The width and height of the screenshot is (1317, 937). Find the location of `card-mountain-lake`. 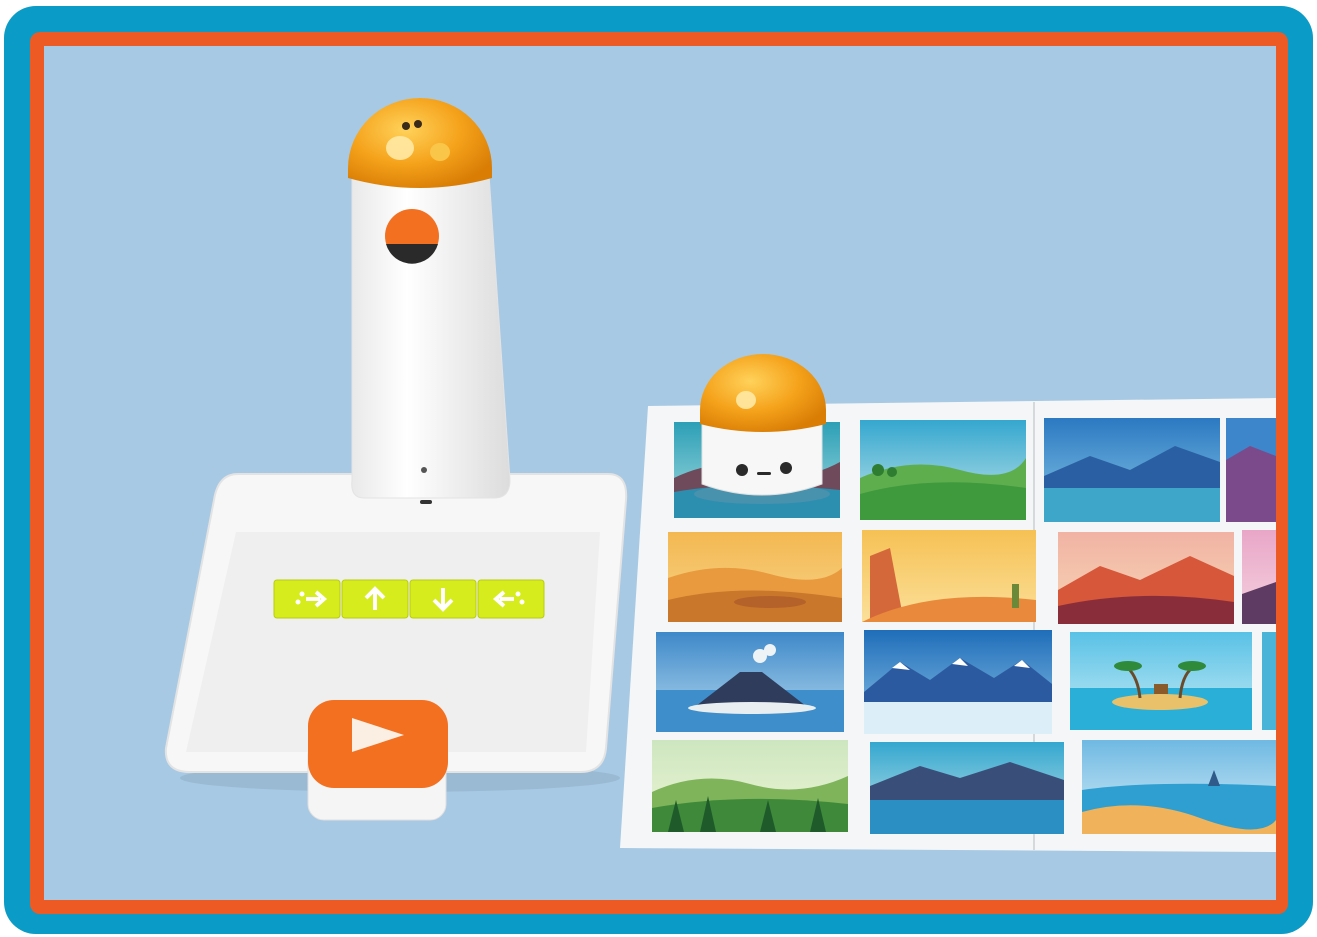

card-mountain-lake is located at coordinates (967, 788).